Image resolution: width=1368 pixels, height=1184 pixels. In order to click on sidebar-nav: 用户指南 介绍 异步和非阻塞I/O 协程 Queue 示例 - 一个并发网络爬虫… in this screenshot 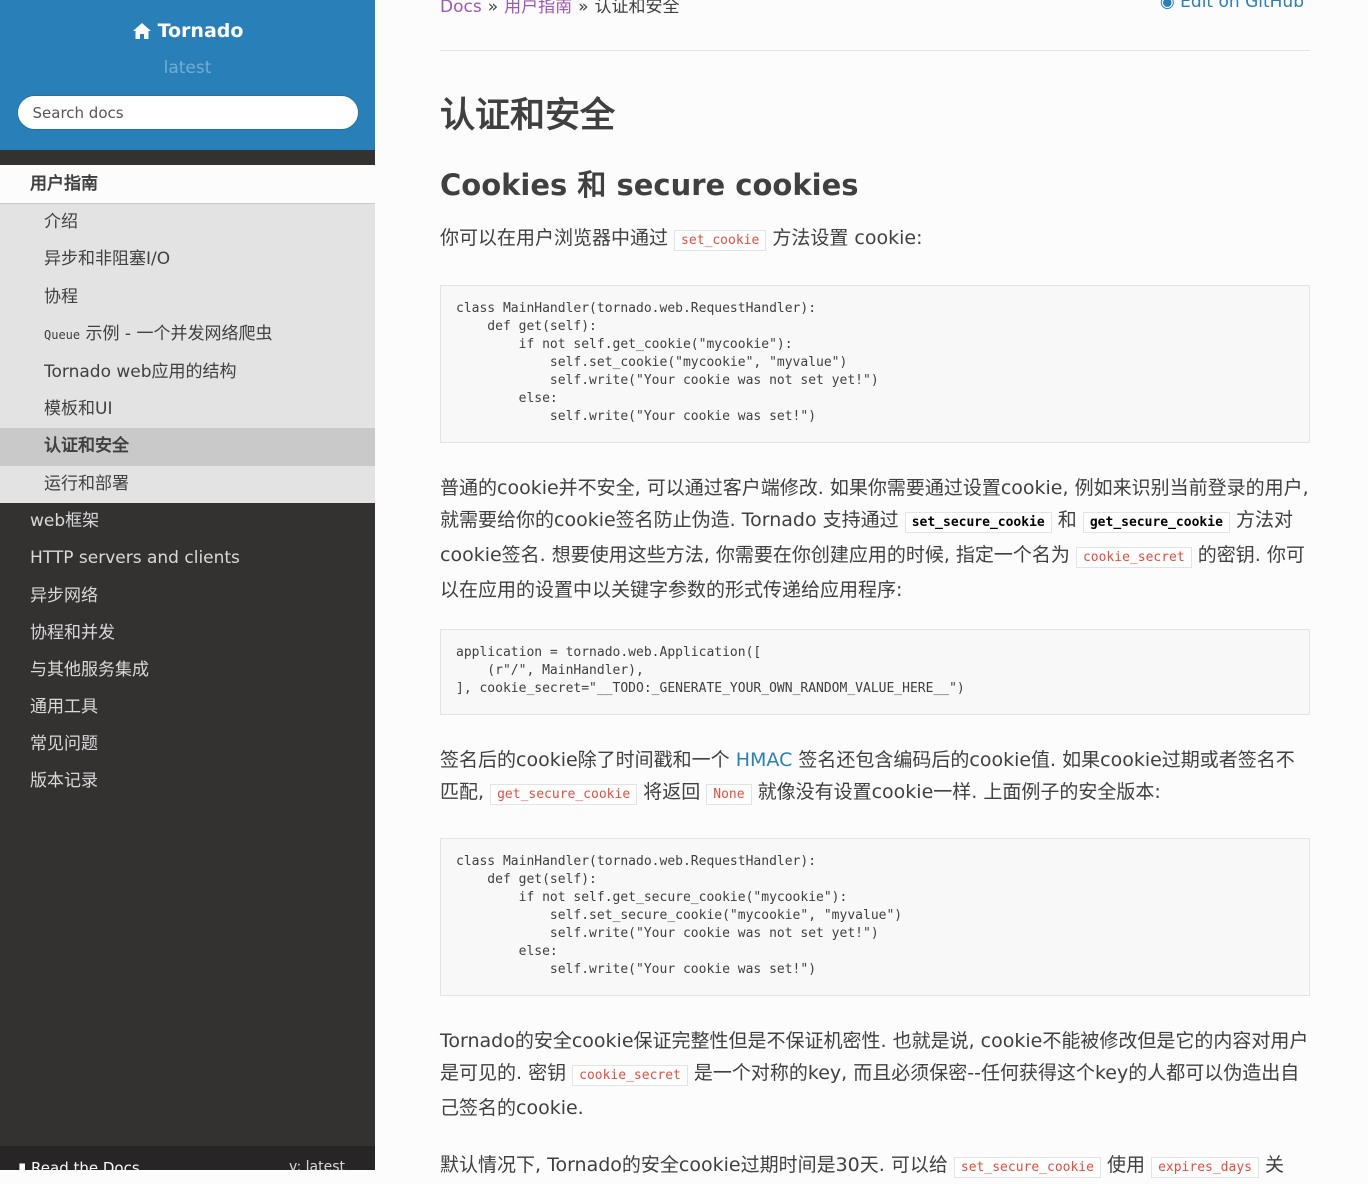, I will do `click(187, 483)`.